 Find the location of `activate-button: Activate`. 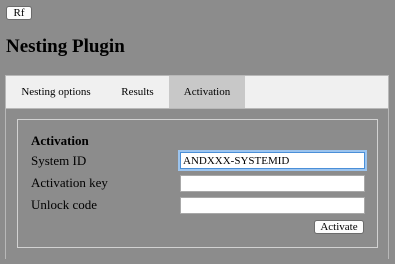

activate-button: Activate is located at coordinates (339, 227).